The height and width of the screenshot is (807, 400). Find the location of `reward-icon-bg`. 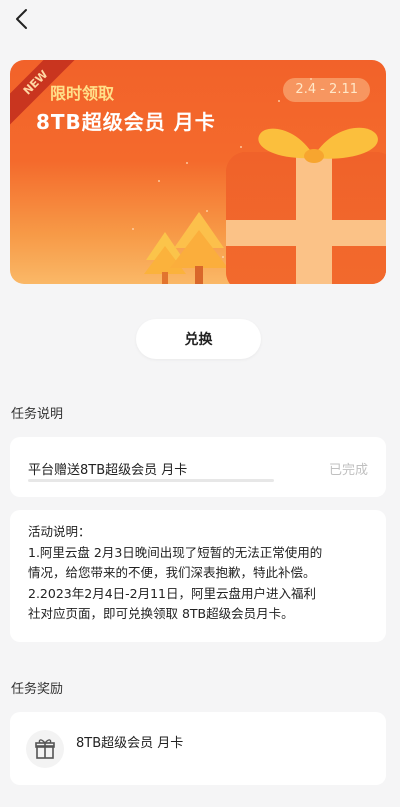

reward-icon-bg is located at coordinates (45, 749).